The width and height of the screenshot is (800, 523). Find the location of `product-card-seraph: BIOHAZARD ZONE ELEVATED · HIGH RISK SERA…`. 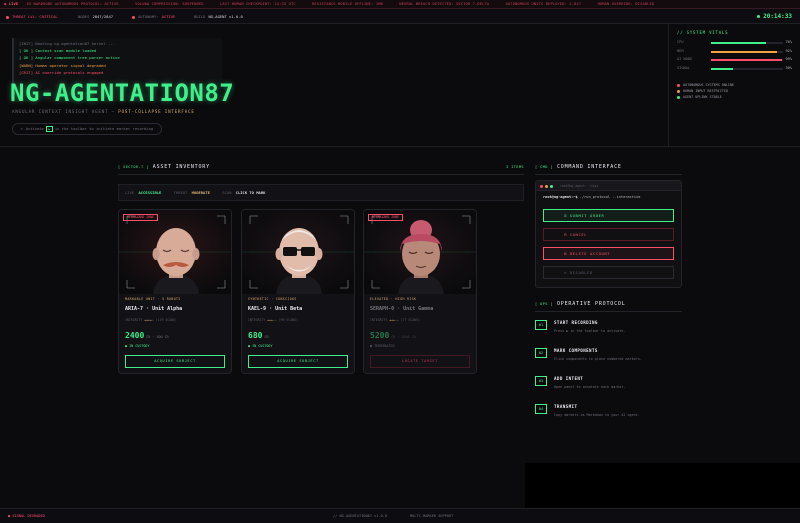

product-card-seraph: BIOHAZARD ZONE ELEVATED · HIGH RISK SERA… is located at coordinates (420, 291).